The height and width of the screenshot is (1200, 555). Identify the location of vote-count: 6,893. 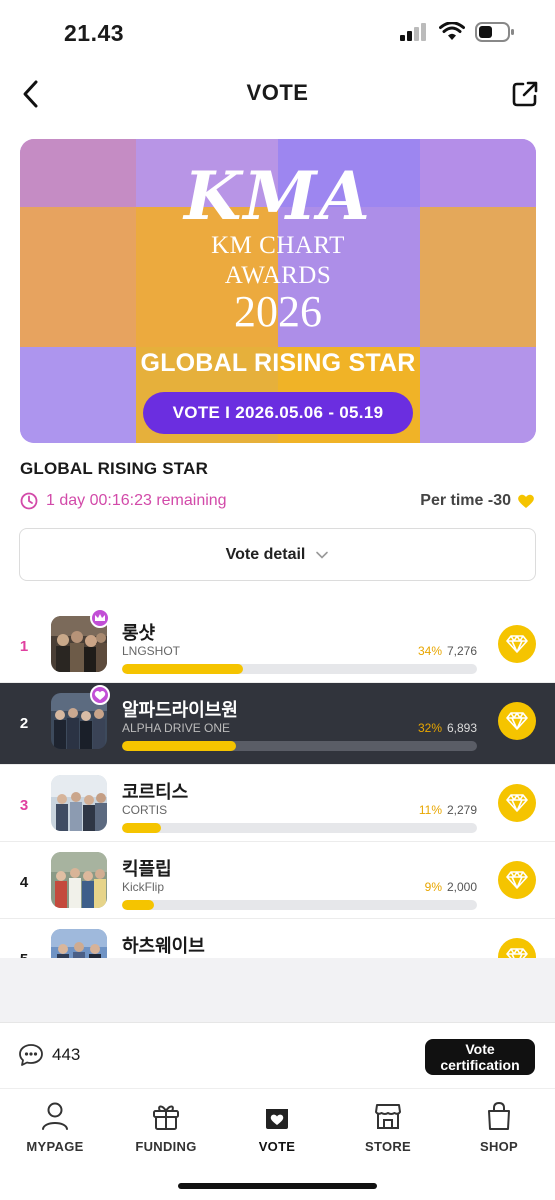
(461, 728).